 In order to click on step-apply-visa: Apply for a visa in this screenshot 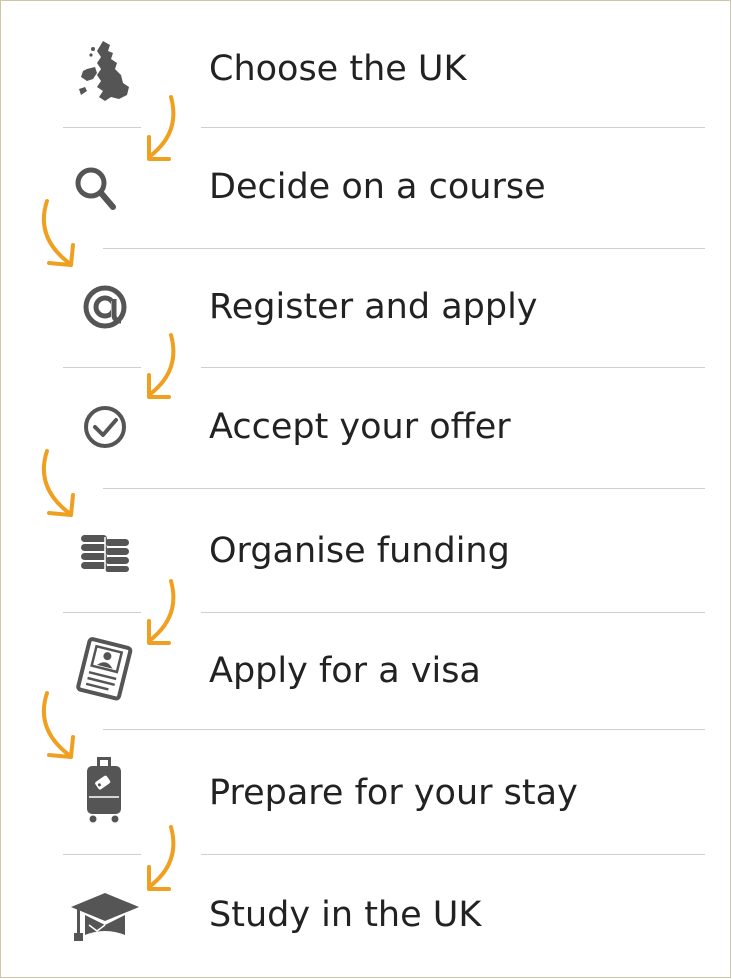, I will do `click(366, 669)`.